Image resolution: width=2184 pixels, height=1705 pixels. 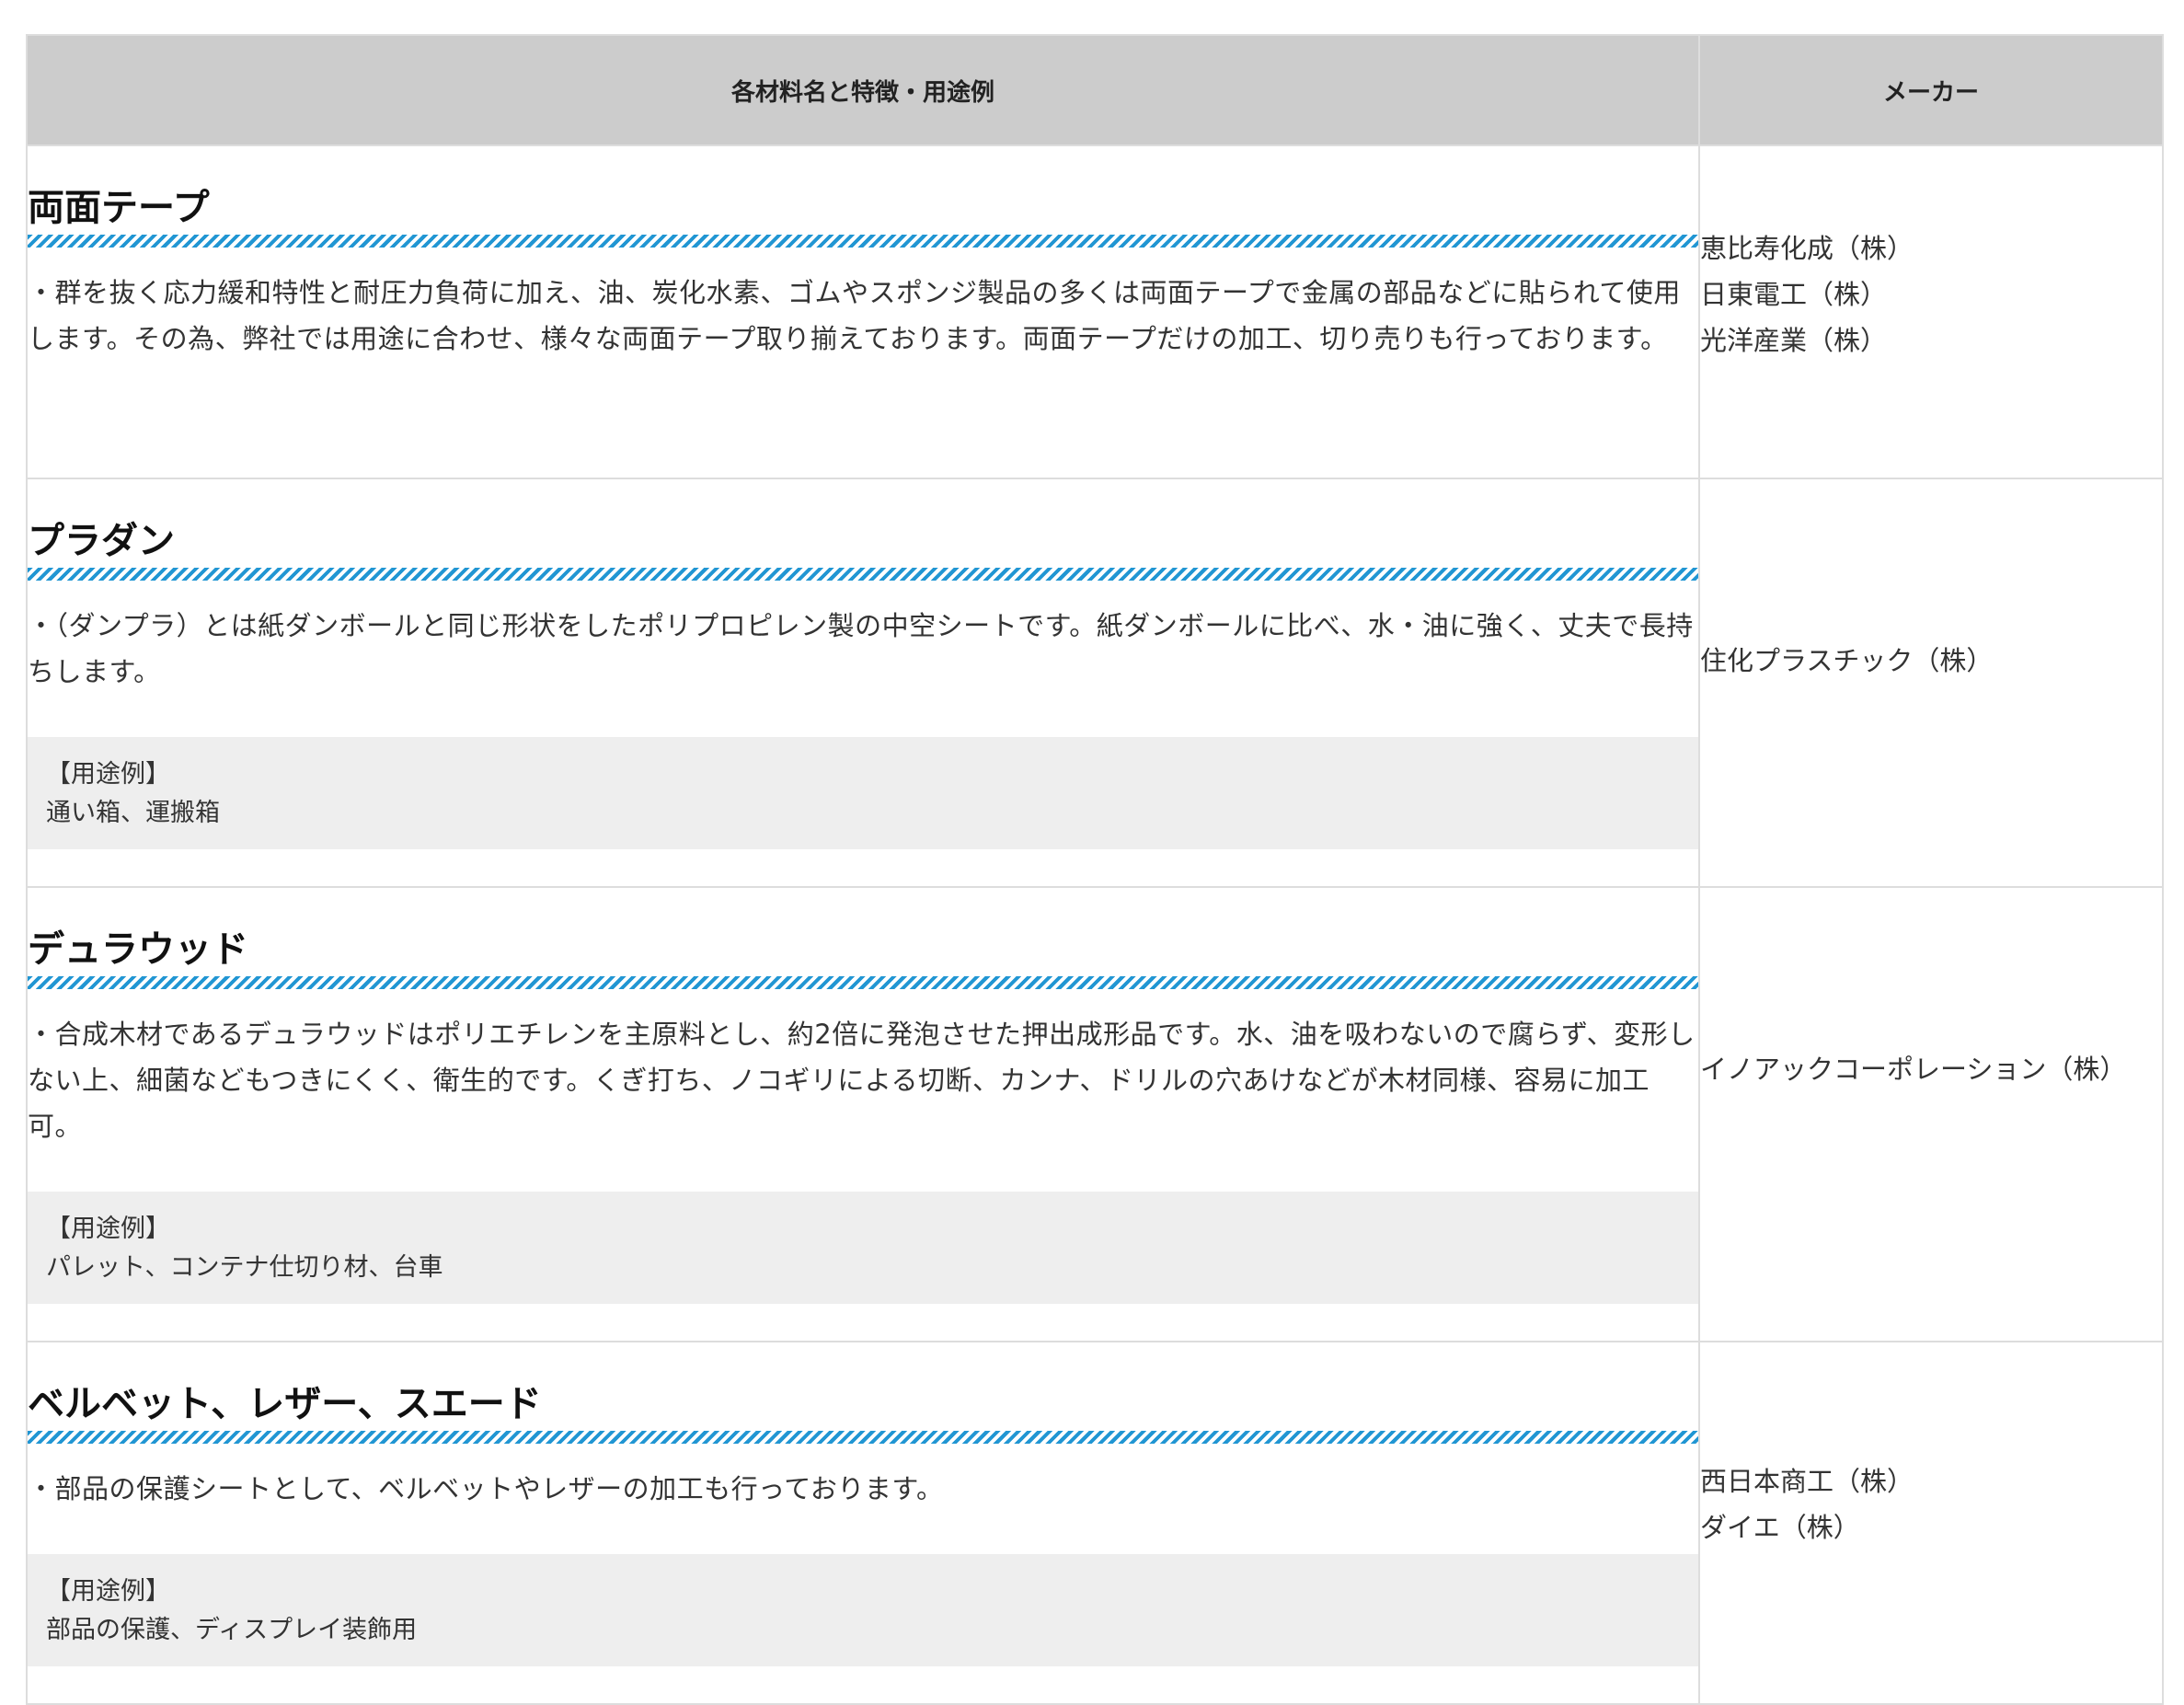 What do you see at coordinates (1780, 1527) in the screenshot?
I see `maker-name: ダイエ（株）` at bounding box center [1780, 1527].